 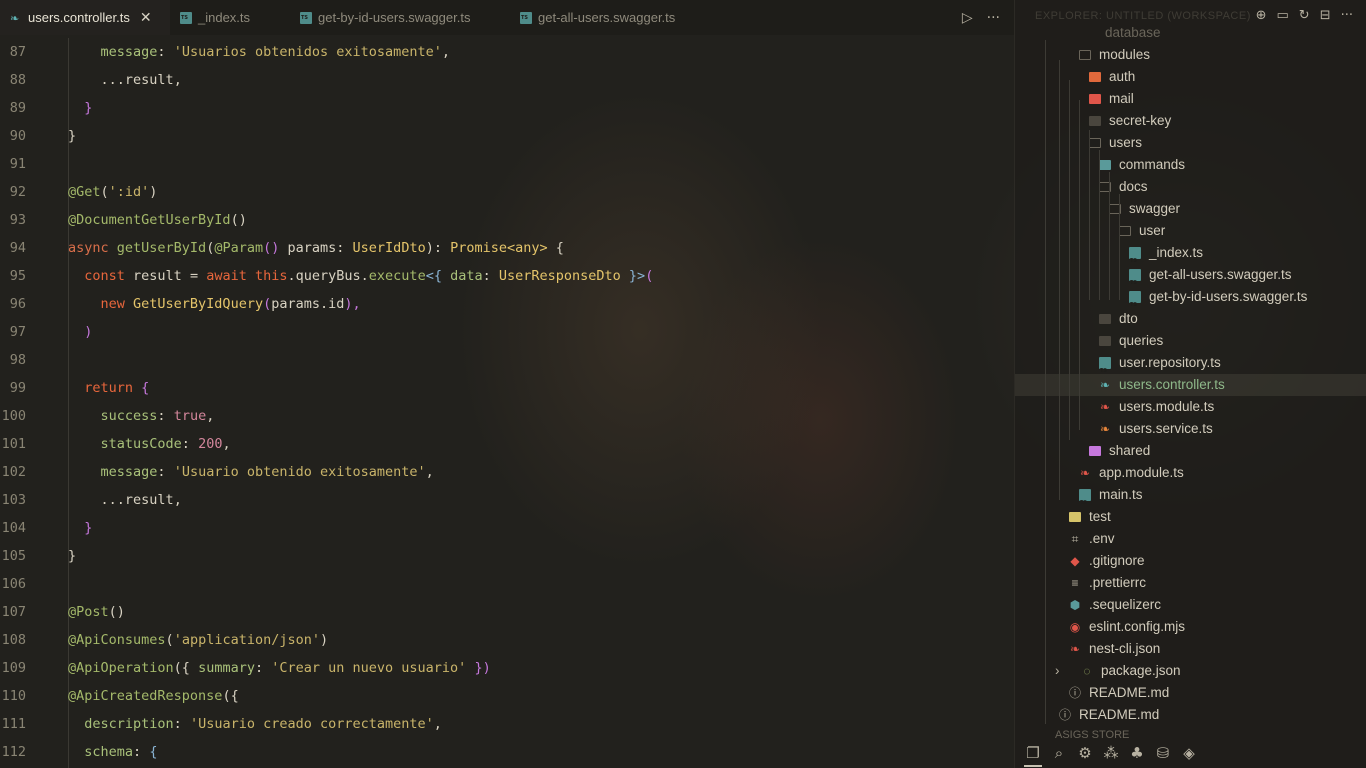 I want to click on code-line: 101 statusCode: 200,, so click(x=507, y=444).